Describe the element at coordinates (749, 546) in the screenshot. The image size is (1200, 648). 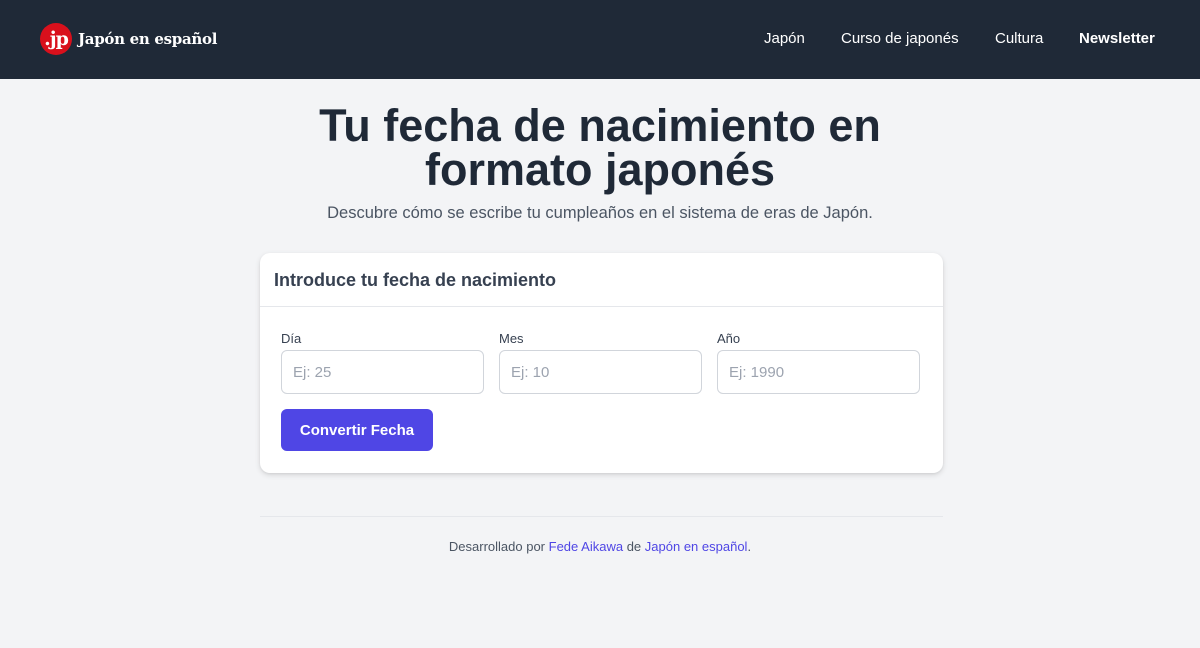
I see `footer-suffix: .` at that location.